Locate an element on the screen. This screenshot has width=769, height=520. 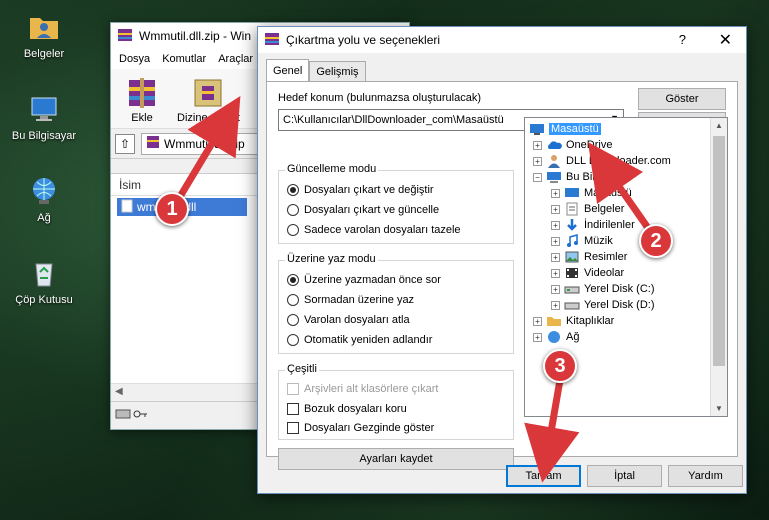
add-button: Ekle is located at coordinates (142, 98).